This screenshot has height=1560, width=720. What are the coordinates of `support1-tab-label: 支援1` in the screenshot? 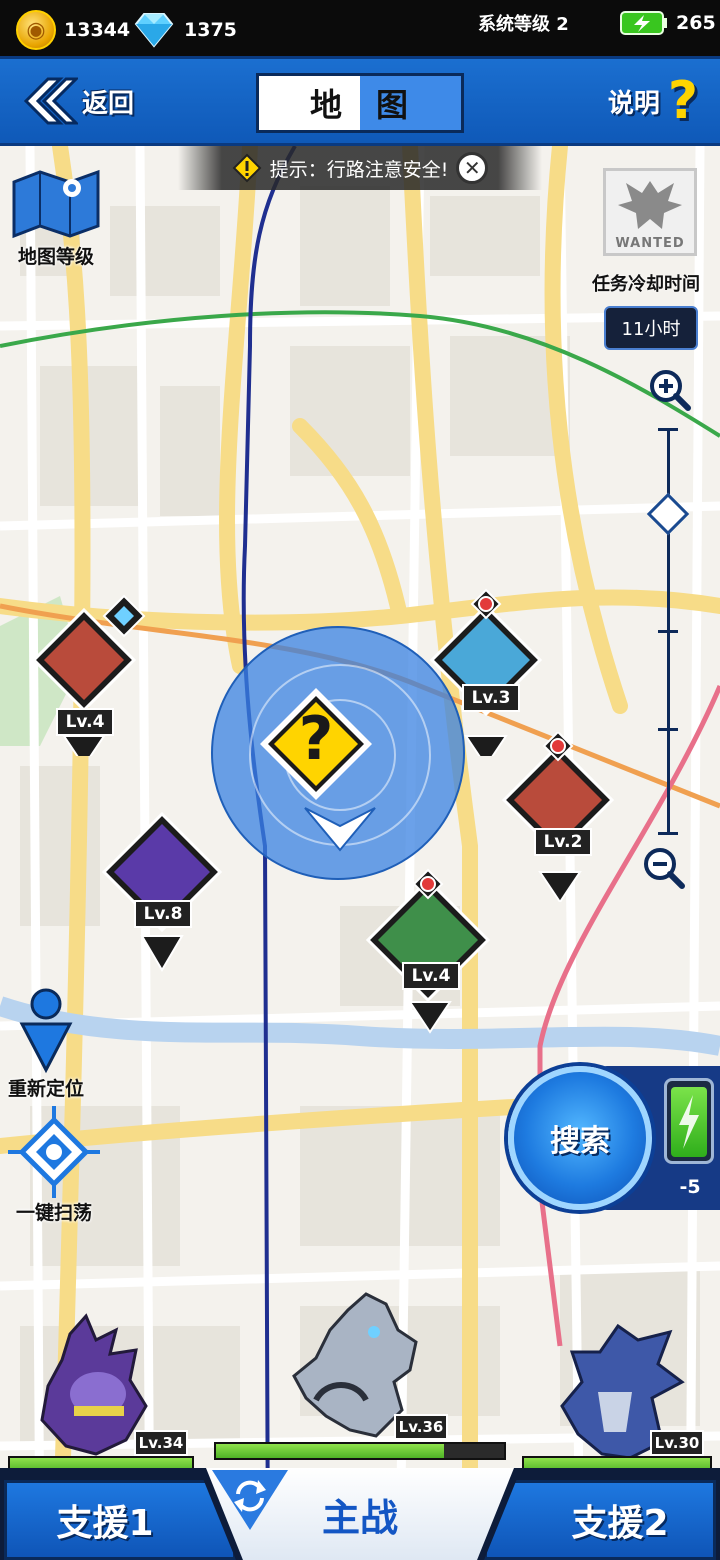 It's located at (105, 1523).